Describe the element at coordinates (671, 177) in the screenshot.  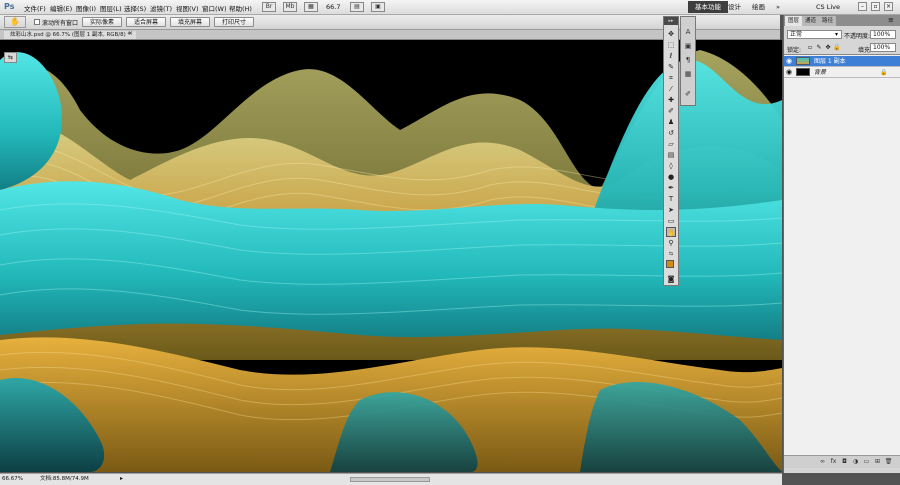
I see `dodge-tool-icon: ●` at that location.